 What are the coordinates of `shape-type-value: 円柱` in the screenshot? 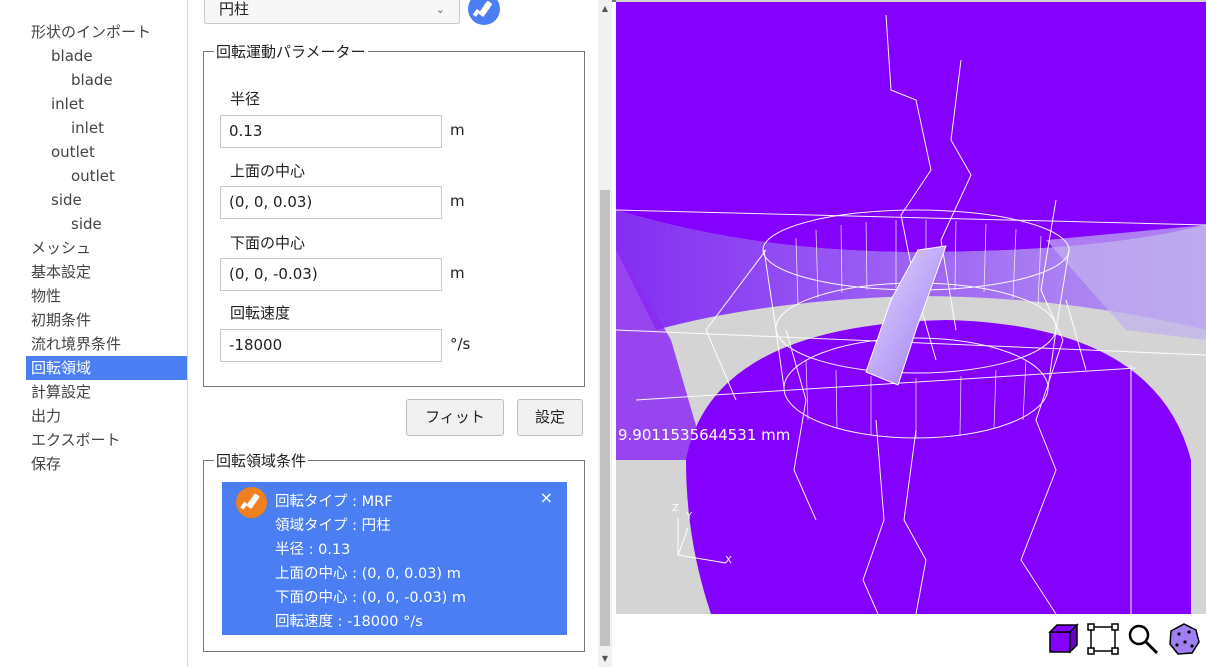 It's located at (234, 9).